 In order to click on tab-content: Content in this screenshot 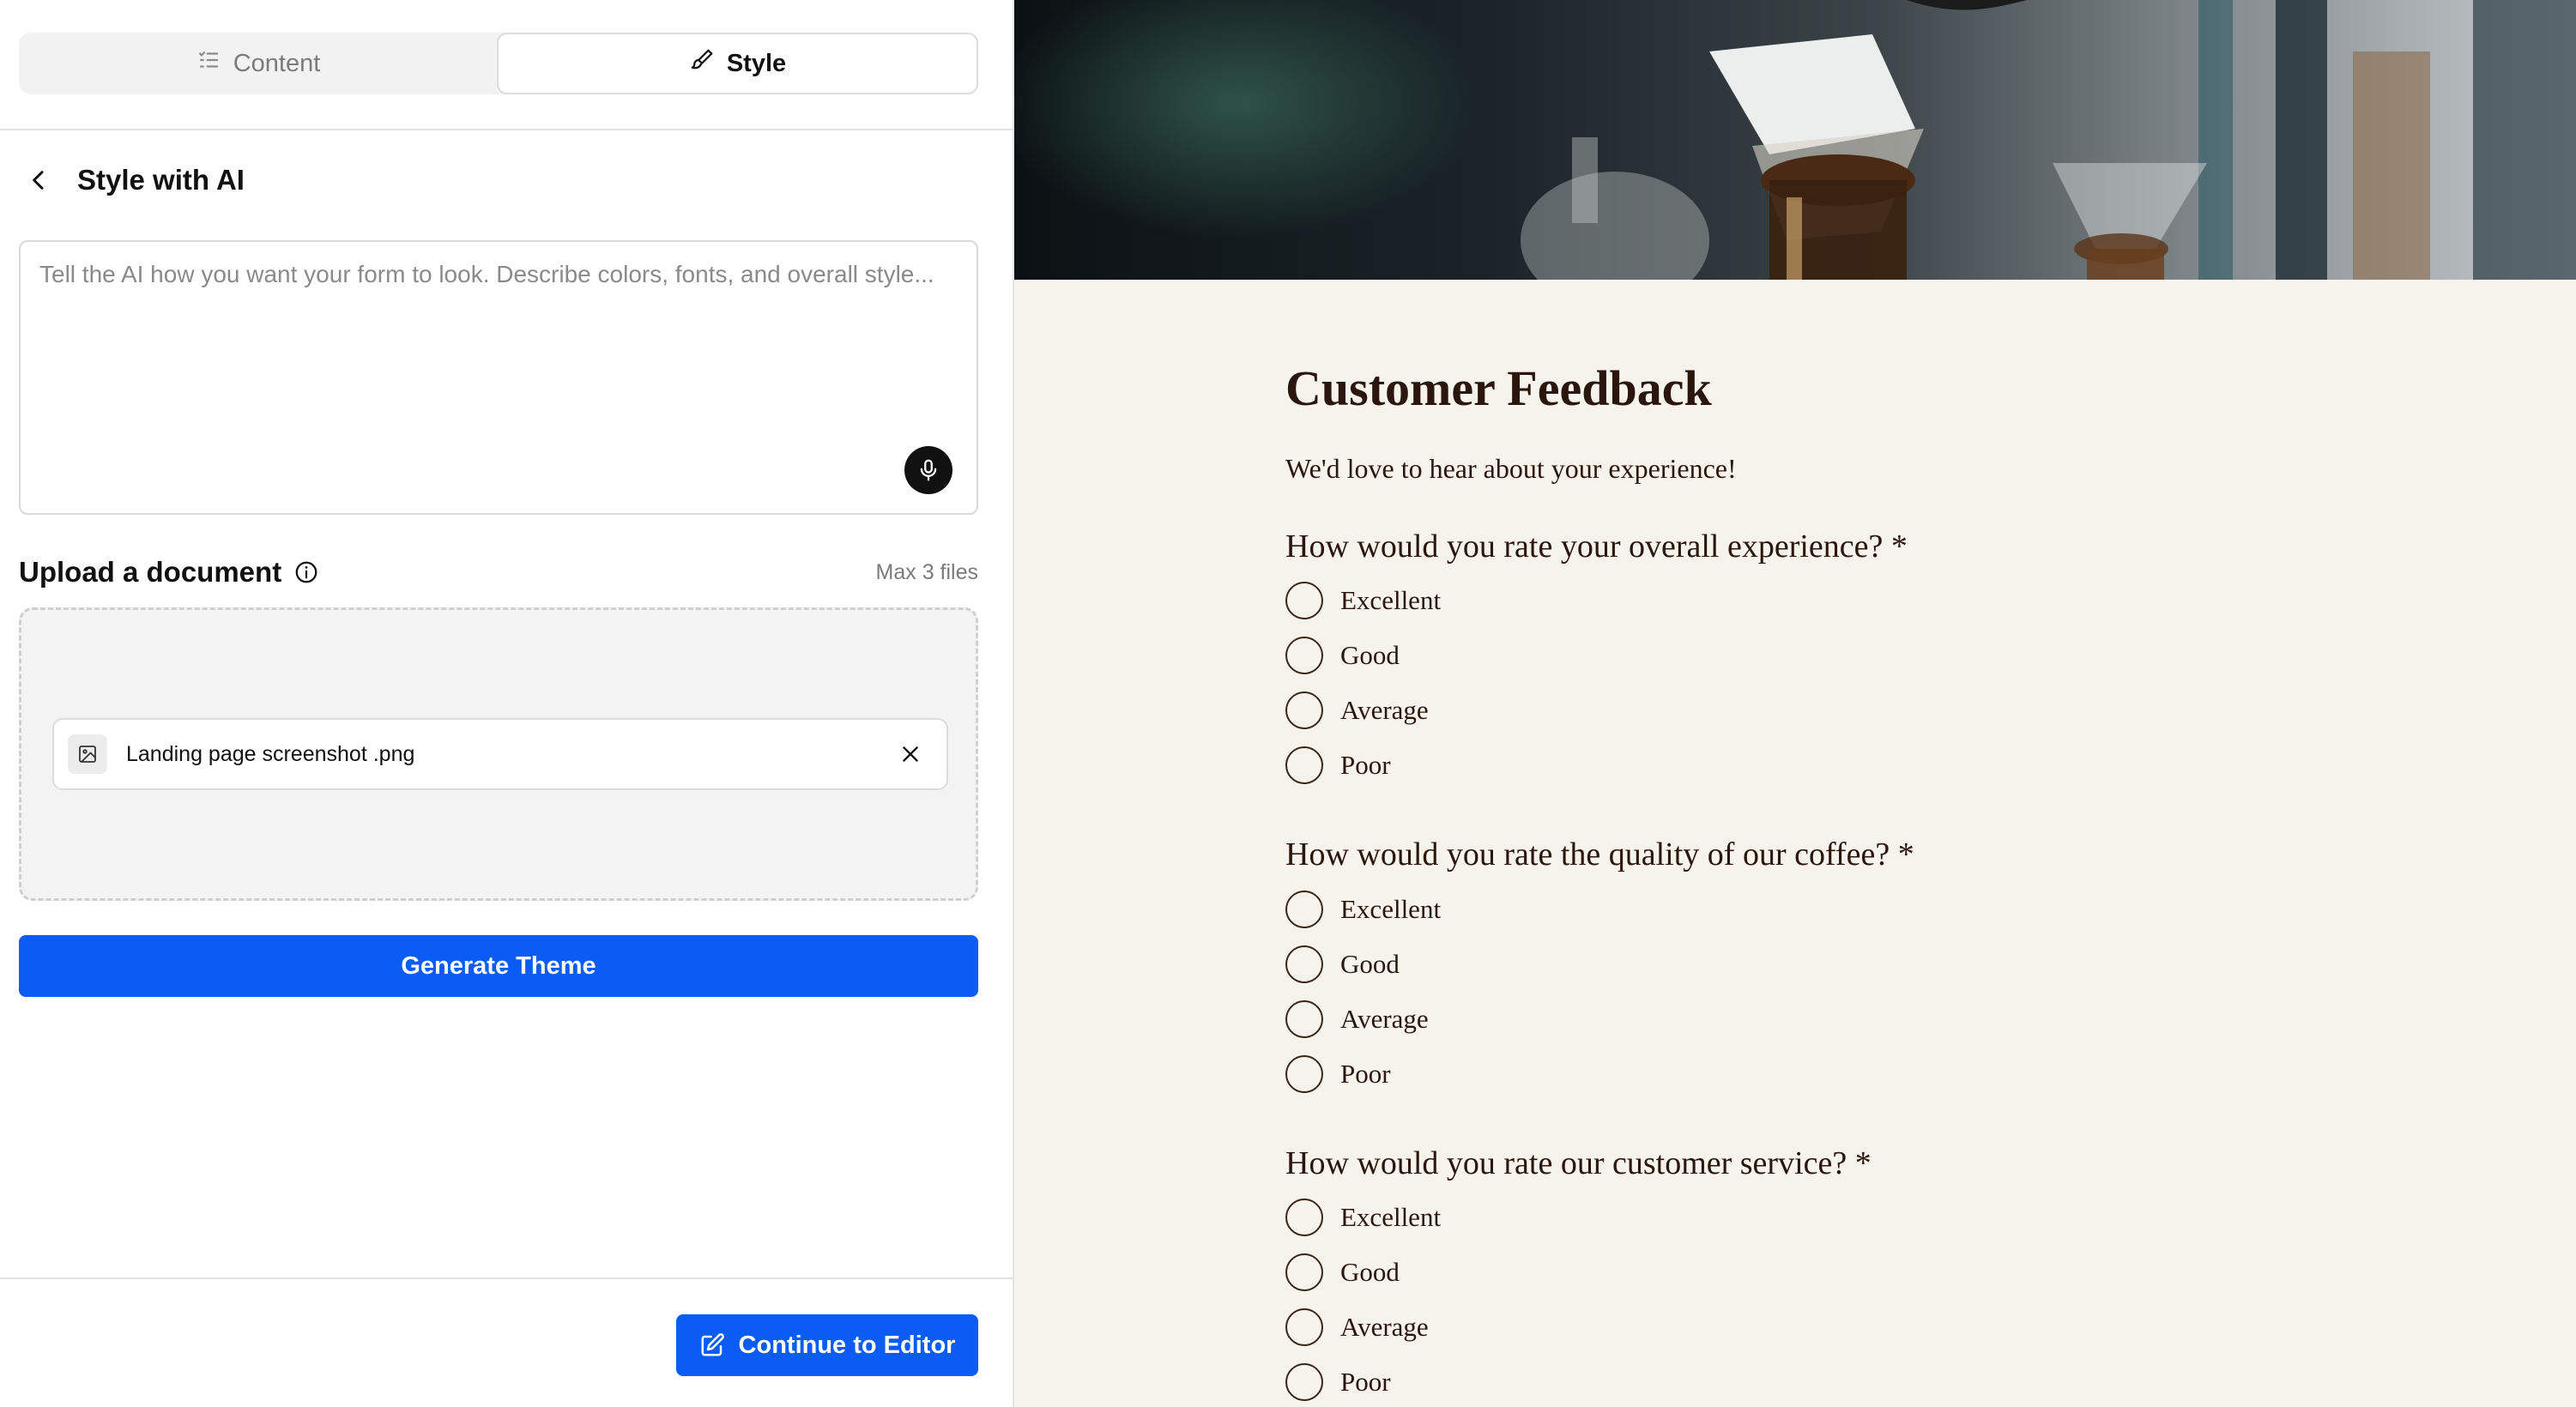, I will do `click(258, 63)`.